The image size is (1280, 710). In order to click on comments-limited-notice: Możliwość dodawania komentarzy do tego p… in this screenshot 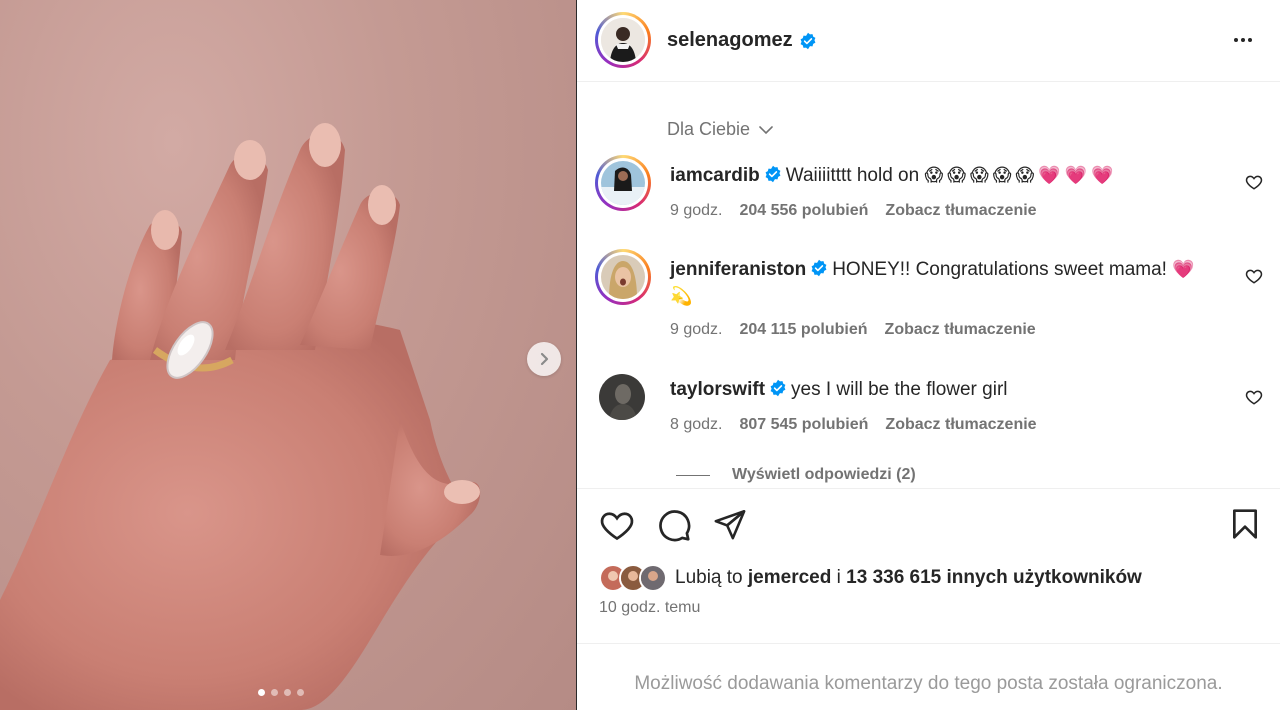, I will do `click(928, 683)`.